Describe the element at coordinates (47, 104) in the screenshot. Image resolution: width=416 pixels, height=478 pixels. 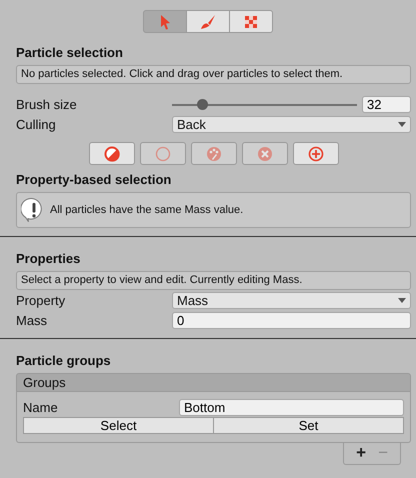
I see `field-label: Brush size` at that location.